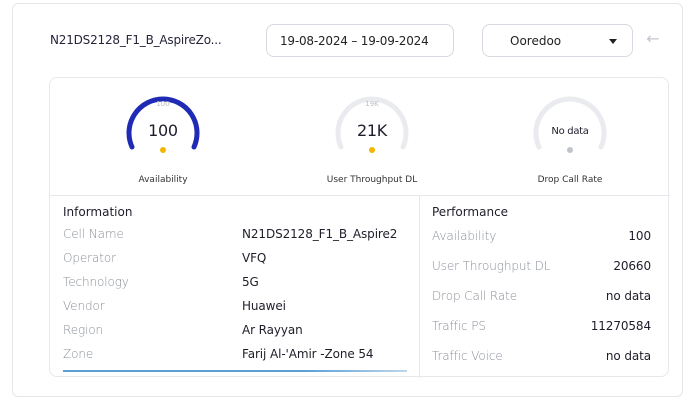 This screenshot has height=402, width=693. What do you see at coordinates (272, 330) in the screenshot?
I see `info-value-region: Ar Rayyan` at bounding box center [272, 330].